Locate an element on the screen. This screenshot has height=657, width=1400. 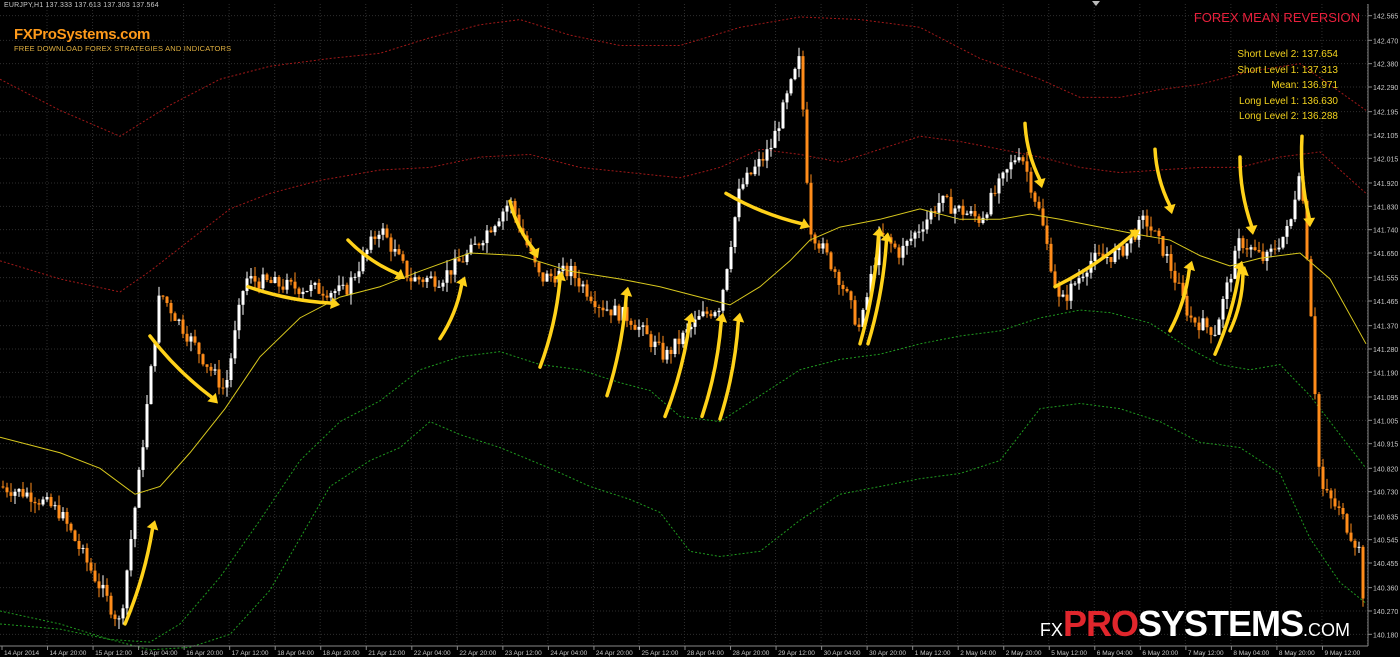
x-tick-label: 22 Apr 04:00 is located at coordinates (432, 653).